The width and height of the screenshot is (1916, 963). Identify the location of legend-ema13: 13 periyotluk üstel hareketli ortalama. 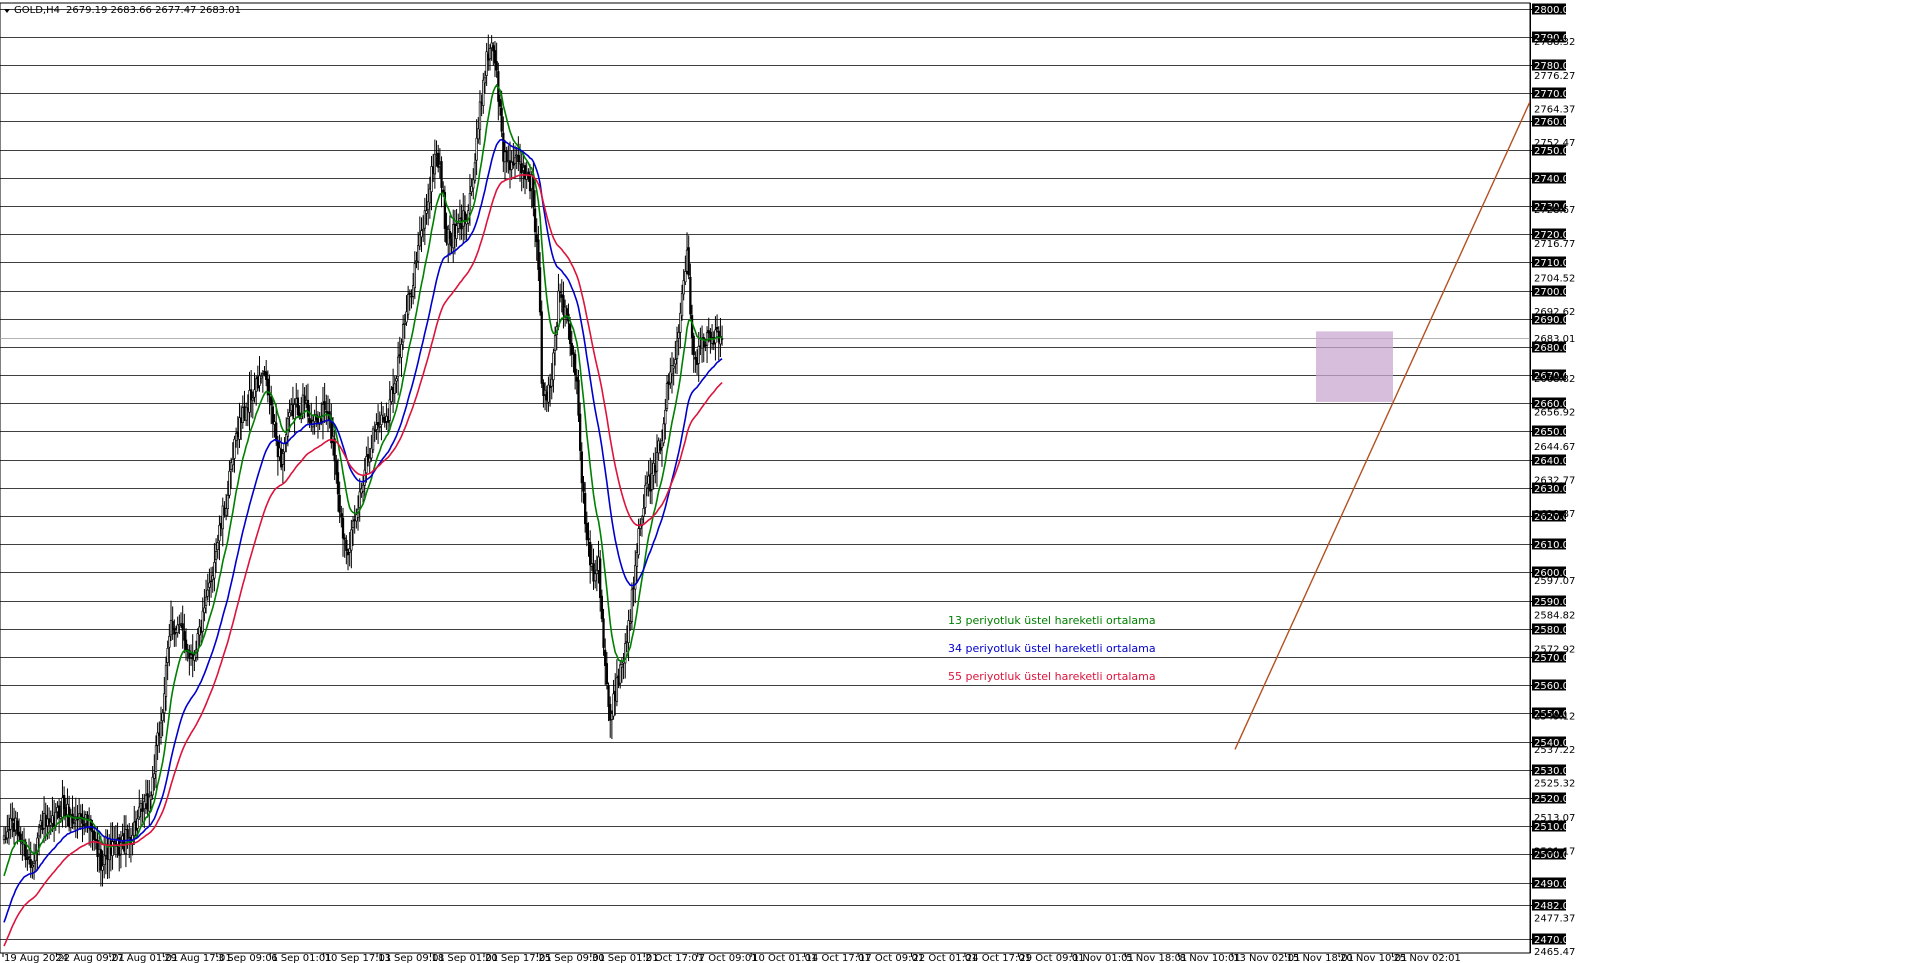
(1052, 620).